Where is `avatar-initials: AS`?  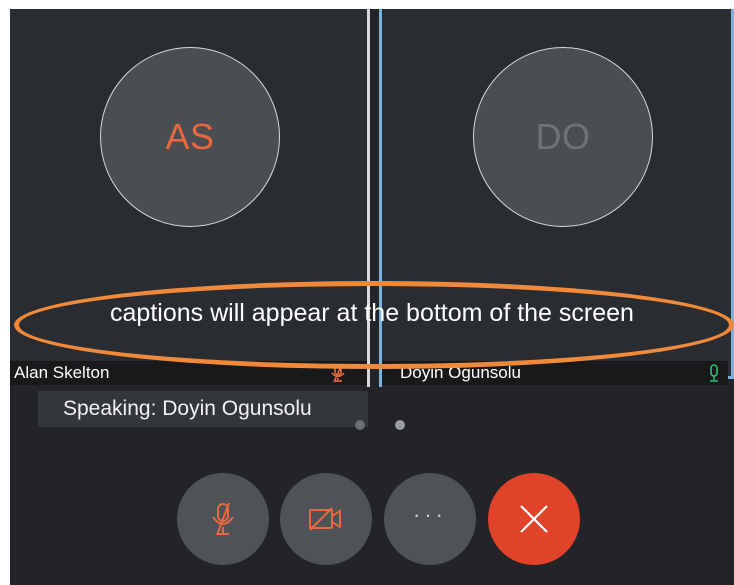 avatar-initials: AS is located at coordinates (190, 136).